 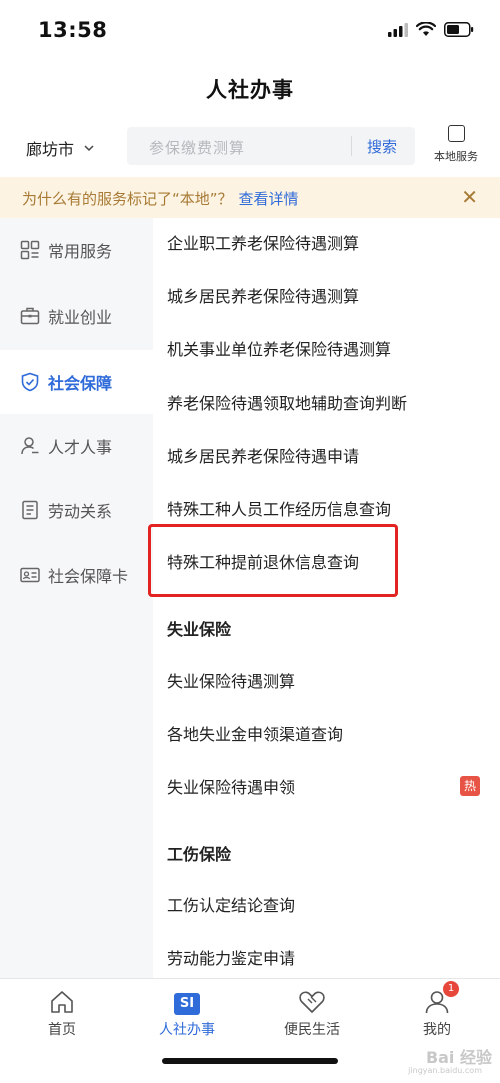 I want to click on search-input: 参保缴费测算 搜索, so click(x=271, y=146).